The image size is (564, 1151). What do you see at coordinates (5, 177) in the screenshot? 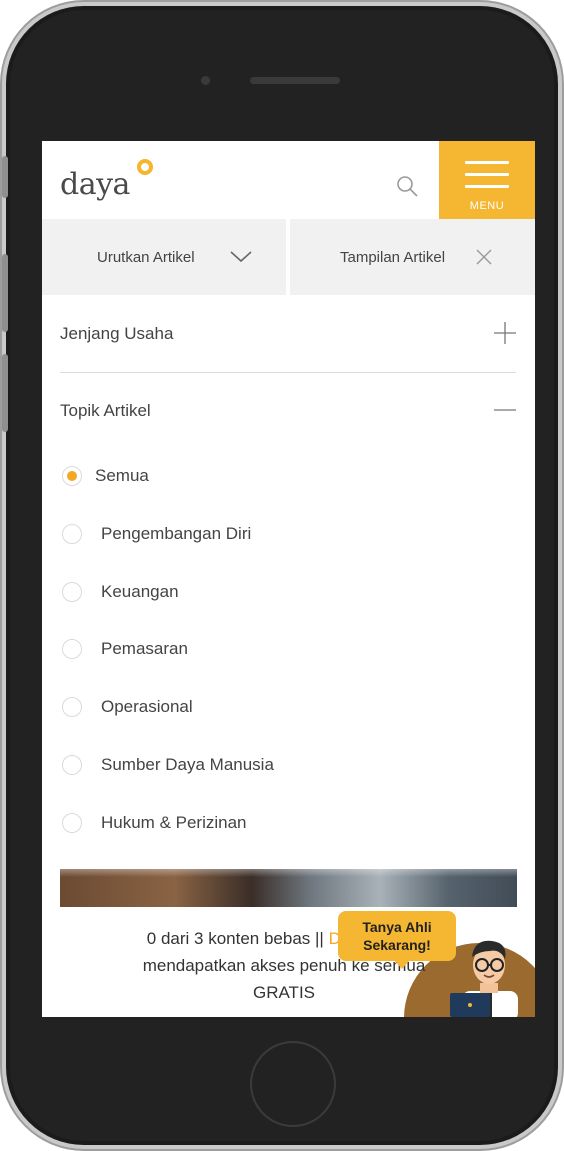
I see `mute-switch` at bounding box center [5, 177].